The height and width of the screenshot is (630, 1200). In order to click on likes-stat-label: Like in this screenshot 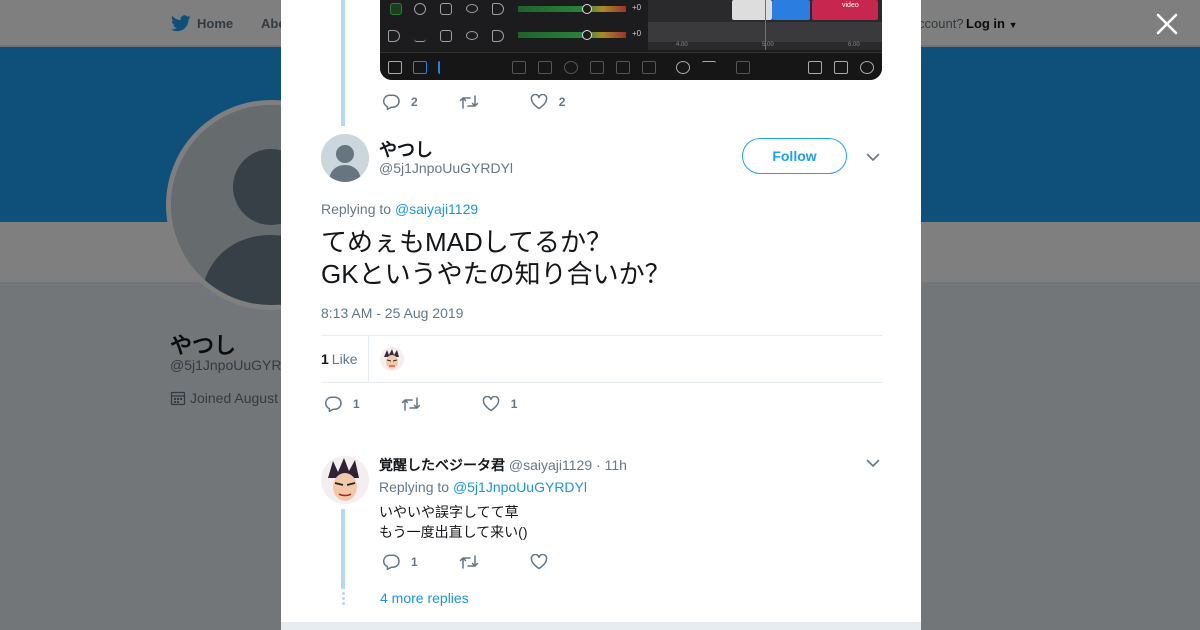, I will do `click(344, 359)`.